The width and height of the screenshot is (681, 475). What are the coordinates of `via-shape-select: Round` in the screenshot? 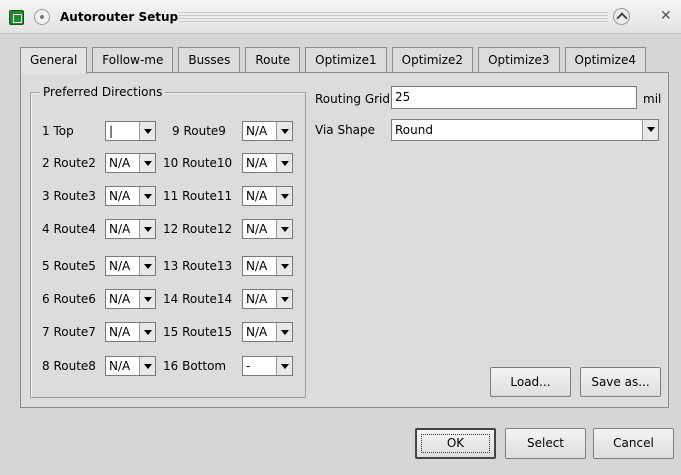 It's located at (525, 130).